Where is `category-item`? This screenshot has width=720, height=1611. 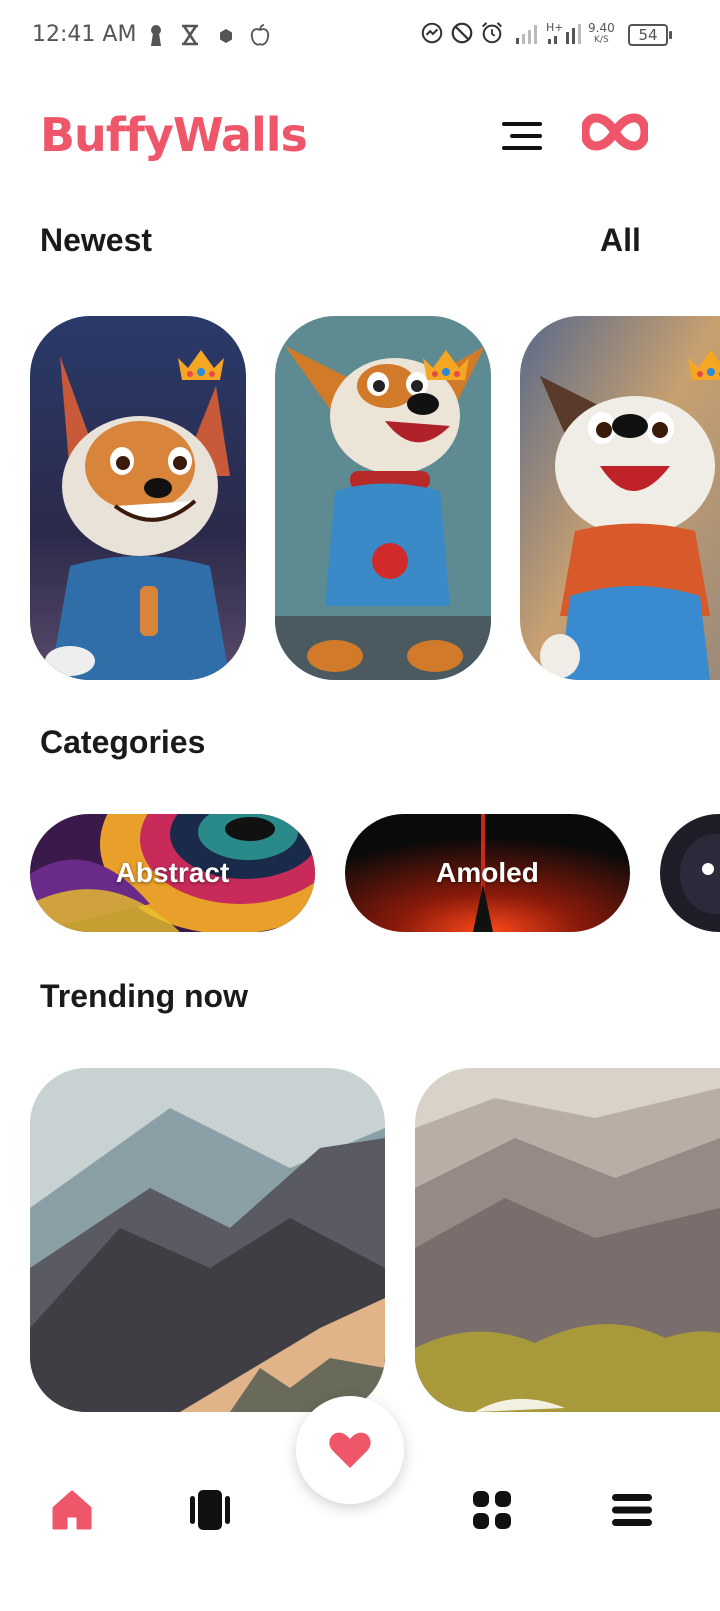 category-item is located at coordinates (690, 873).